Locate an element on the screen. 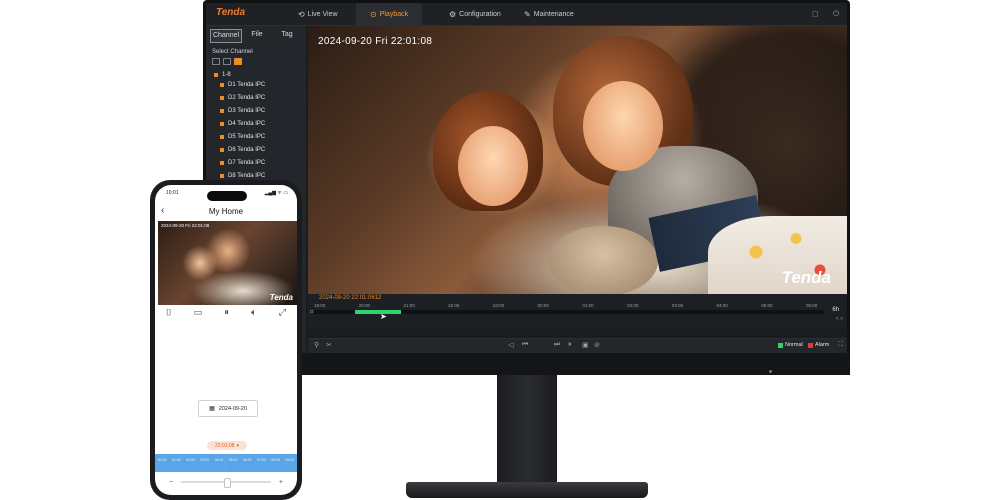  legend-normal-label: Normal is located at coordinates (794, 345).